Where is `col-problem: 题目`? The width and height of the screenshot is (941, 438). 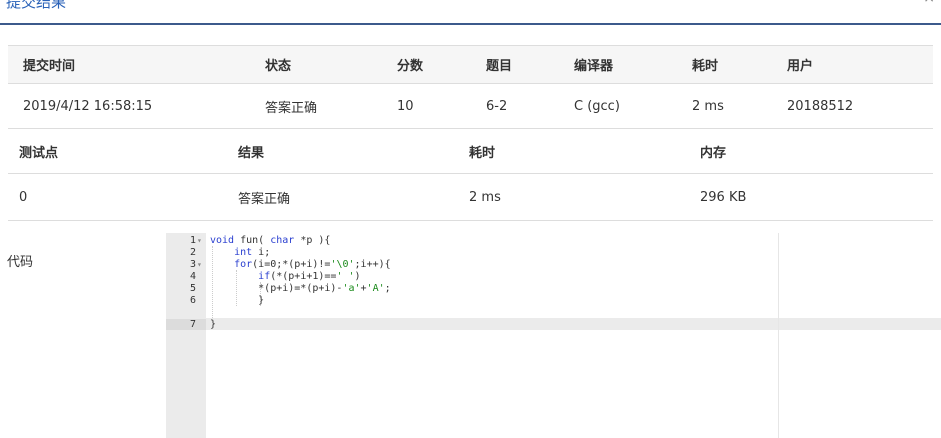
col-problem: 题目 is located at coordinates (530, 64).